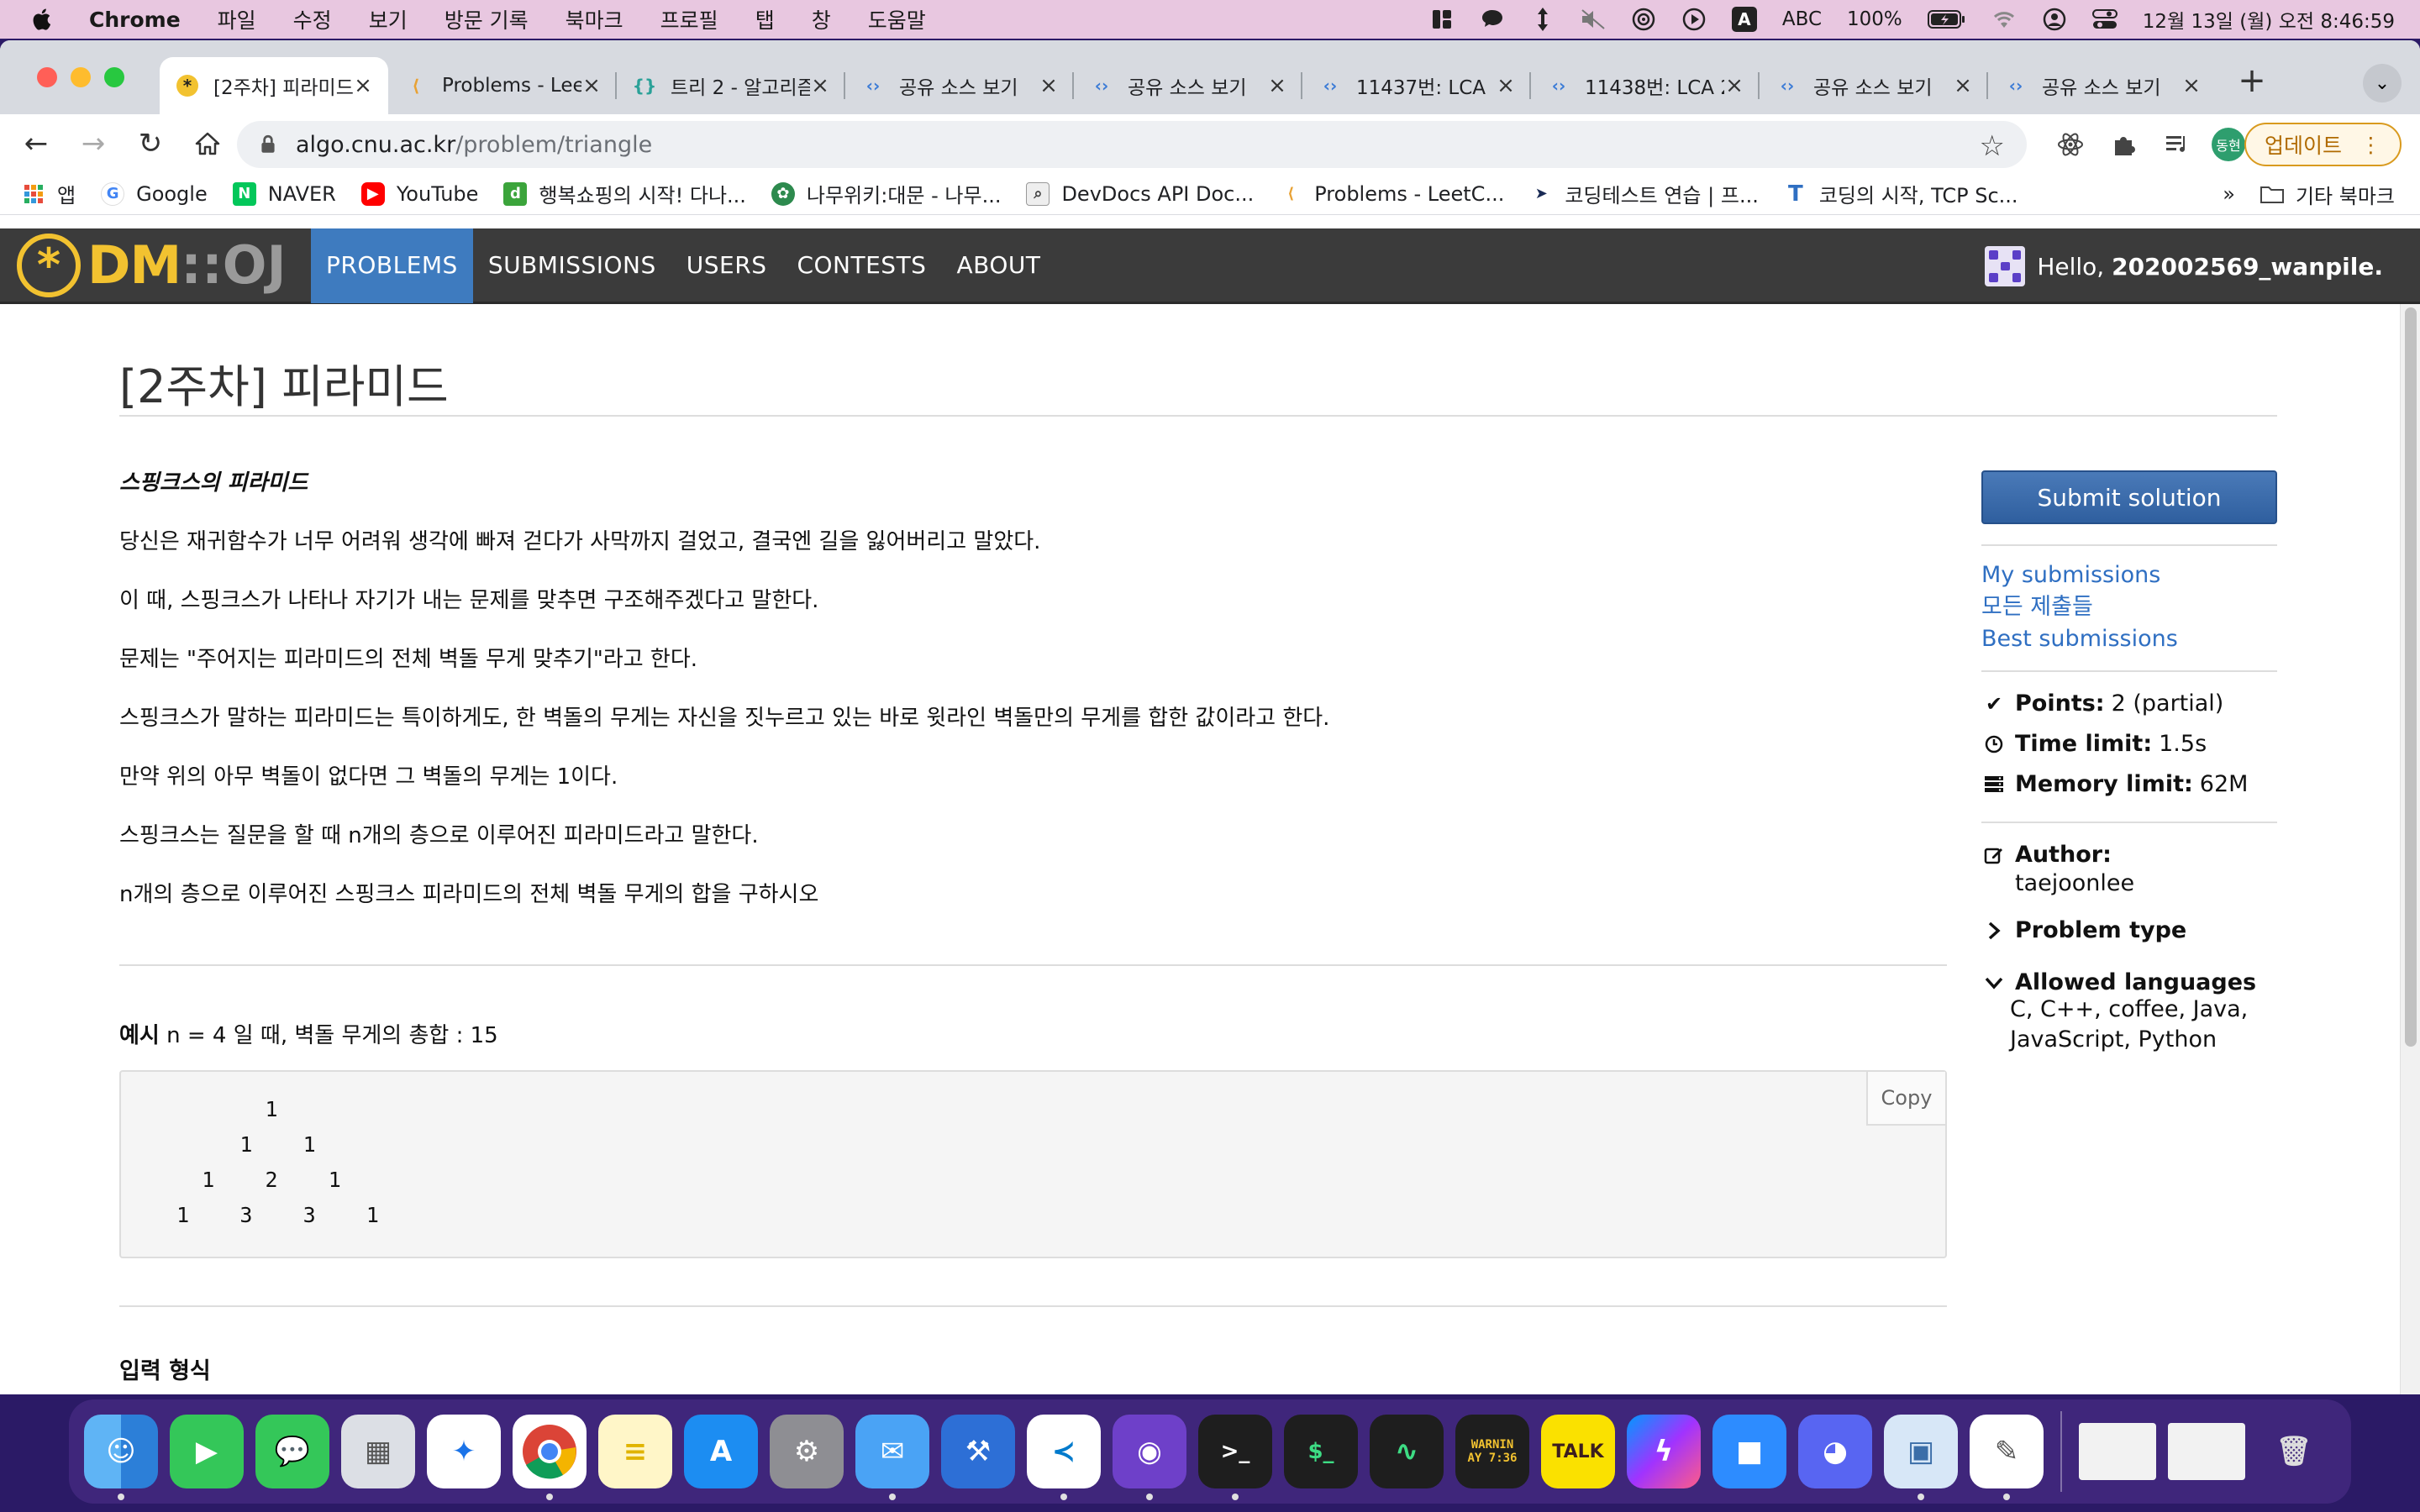 Image resolution: width=2420 pixels, height=1512 pixels. Describe the element at coordinates (2178, 144) in the screenshot. I see `media-queue-icon` at that location.